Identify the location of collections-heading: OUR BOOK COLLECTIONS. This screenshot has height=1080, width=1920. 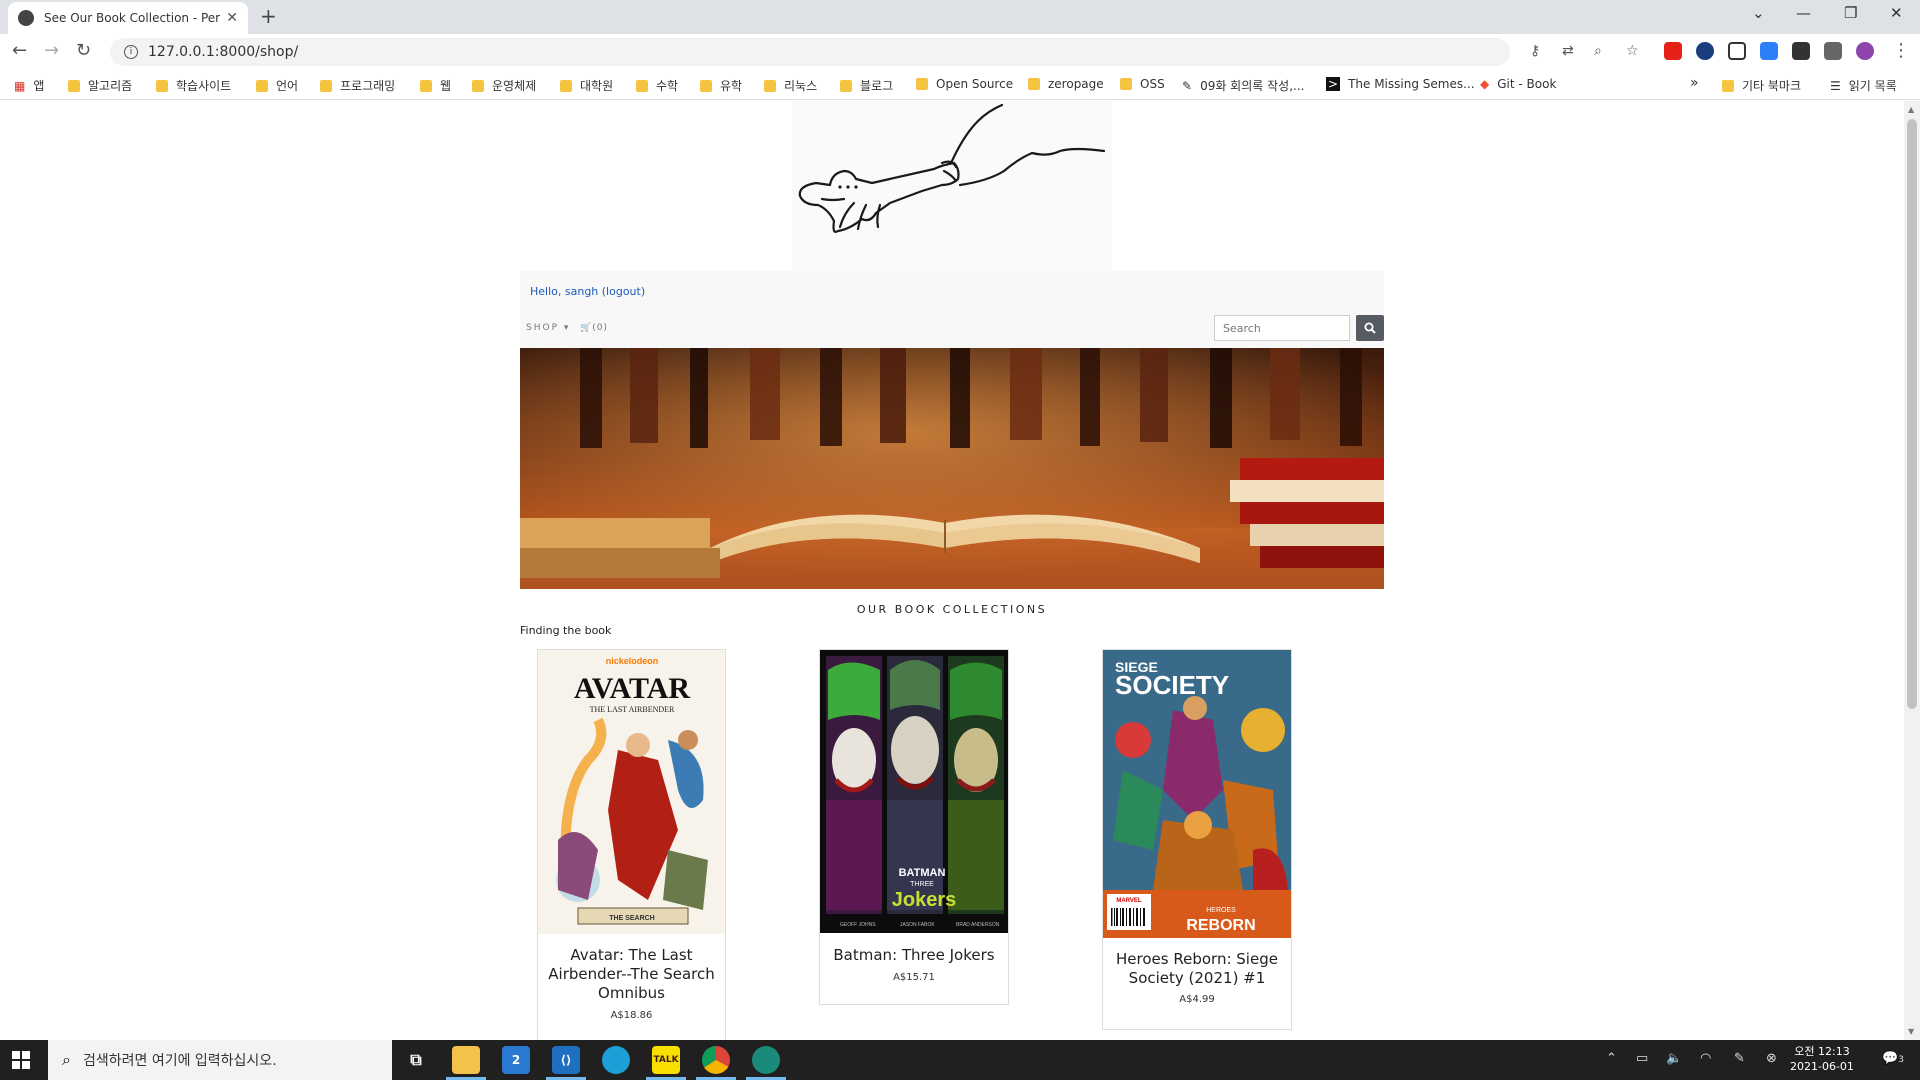
(952, 609).